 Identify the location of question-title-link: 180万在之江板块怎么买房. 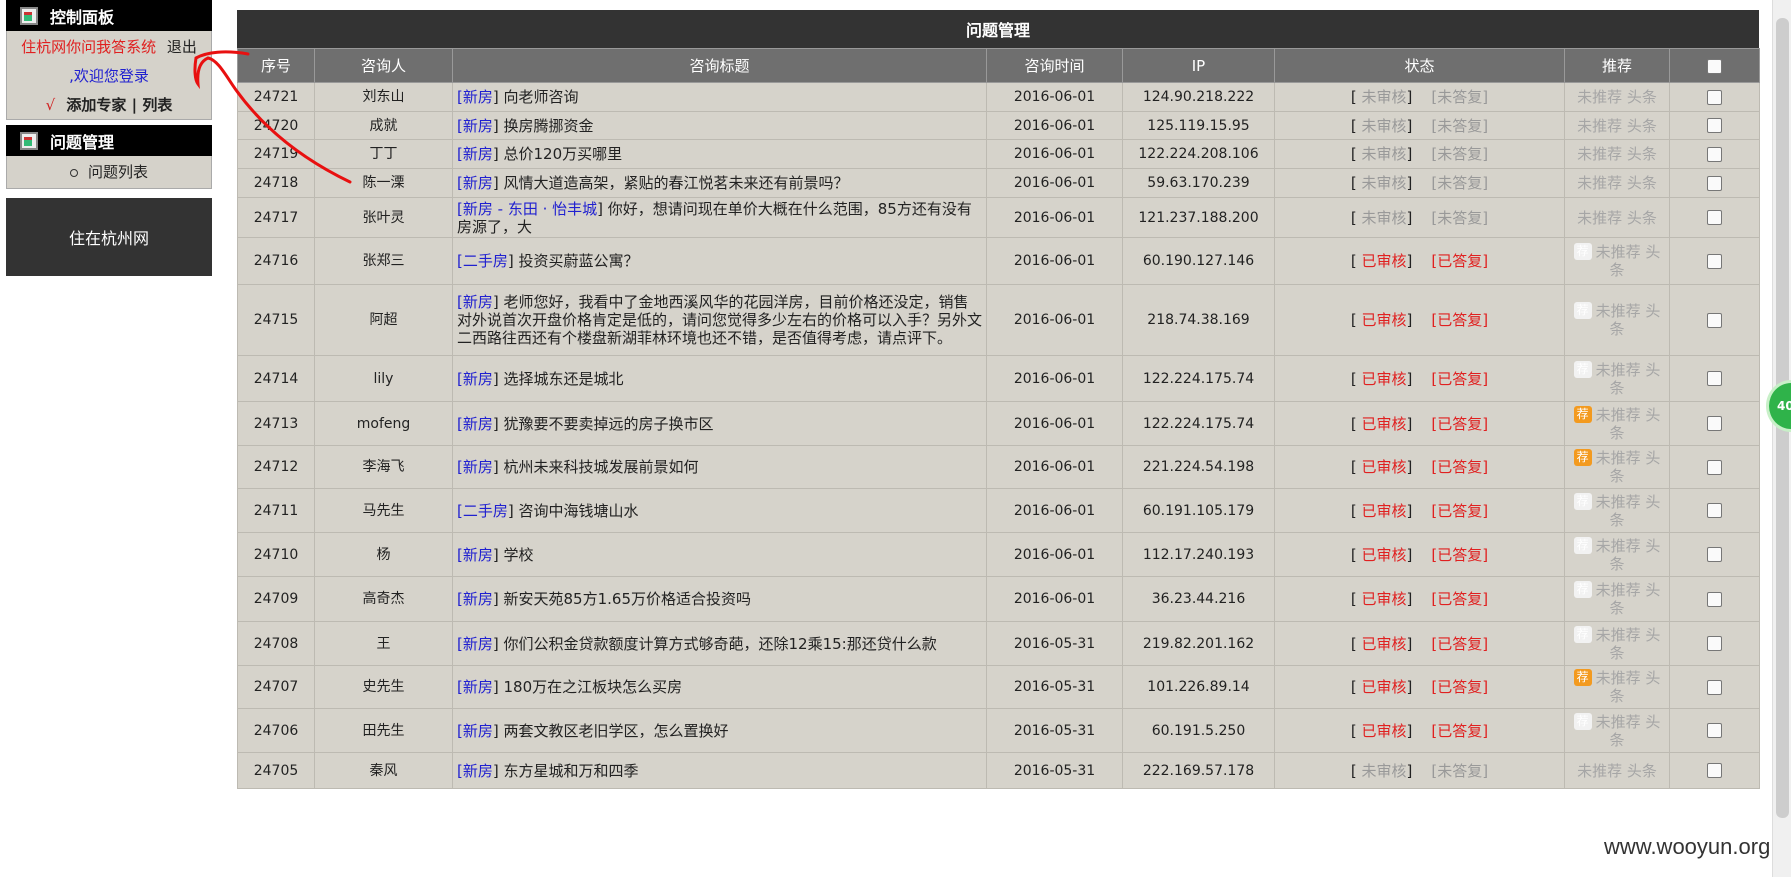
(593, 687).